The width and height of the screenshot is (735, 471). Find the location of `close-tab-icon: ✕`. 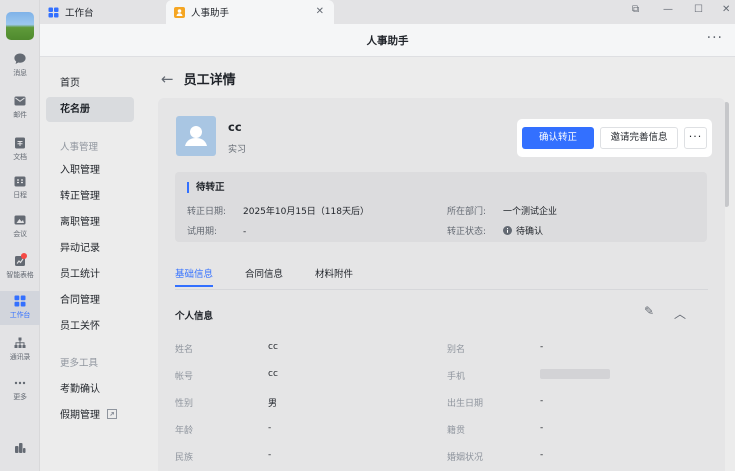

close-tab-icon: ✕ is located at coordinates (320, 11).